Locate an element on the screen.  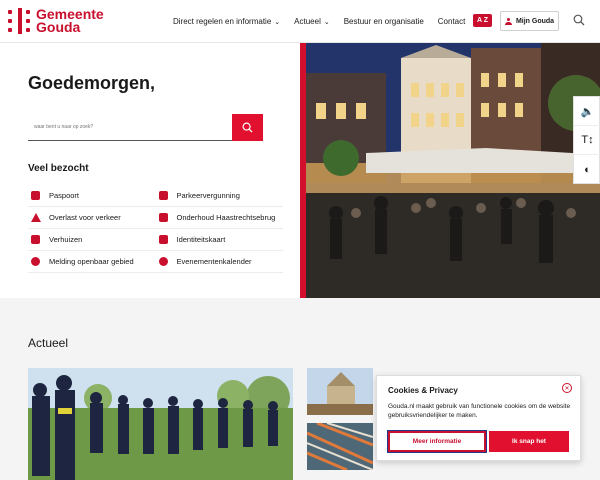
link-label: Onderhoud Haastrechtsebrug is located at coordinates (226, 217).